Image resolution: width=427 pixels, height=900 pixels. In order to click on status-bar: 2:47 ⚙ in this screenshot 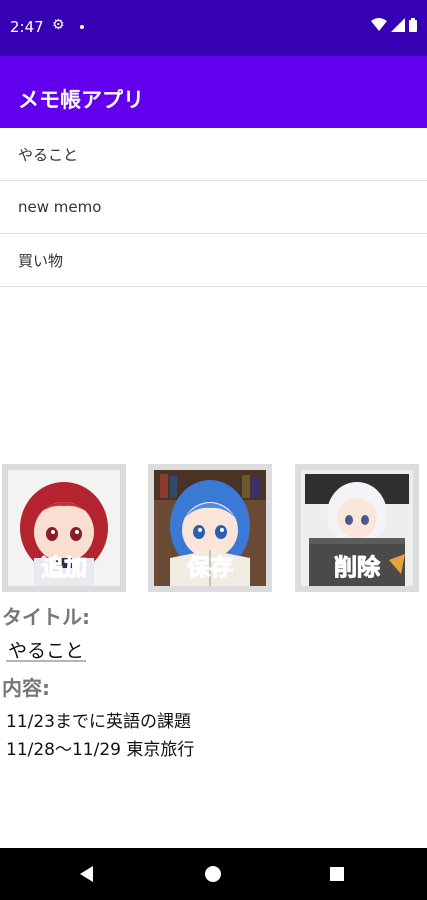, I will do `click(213, 28)`.